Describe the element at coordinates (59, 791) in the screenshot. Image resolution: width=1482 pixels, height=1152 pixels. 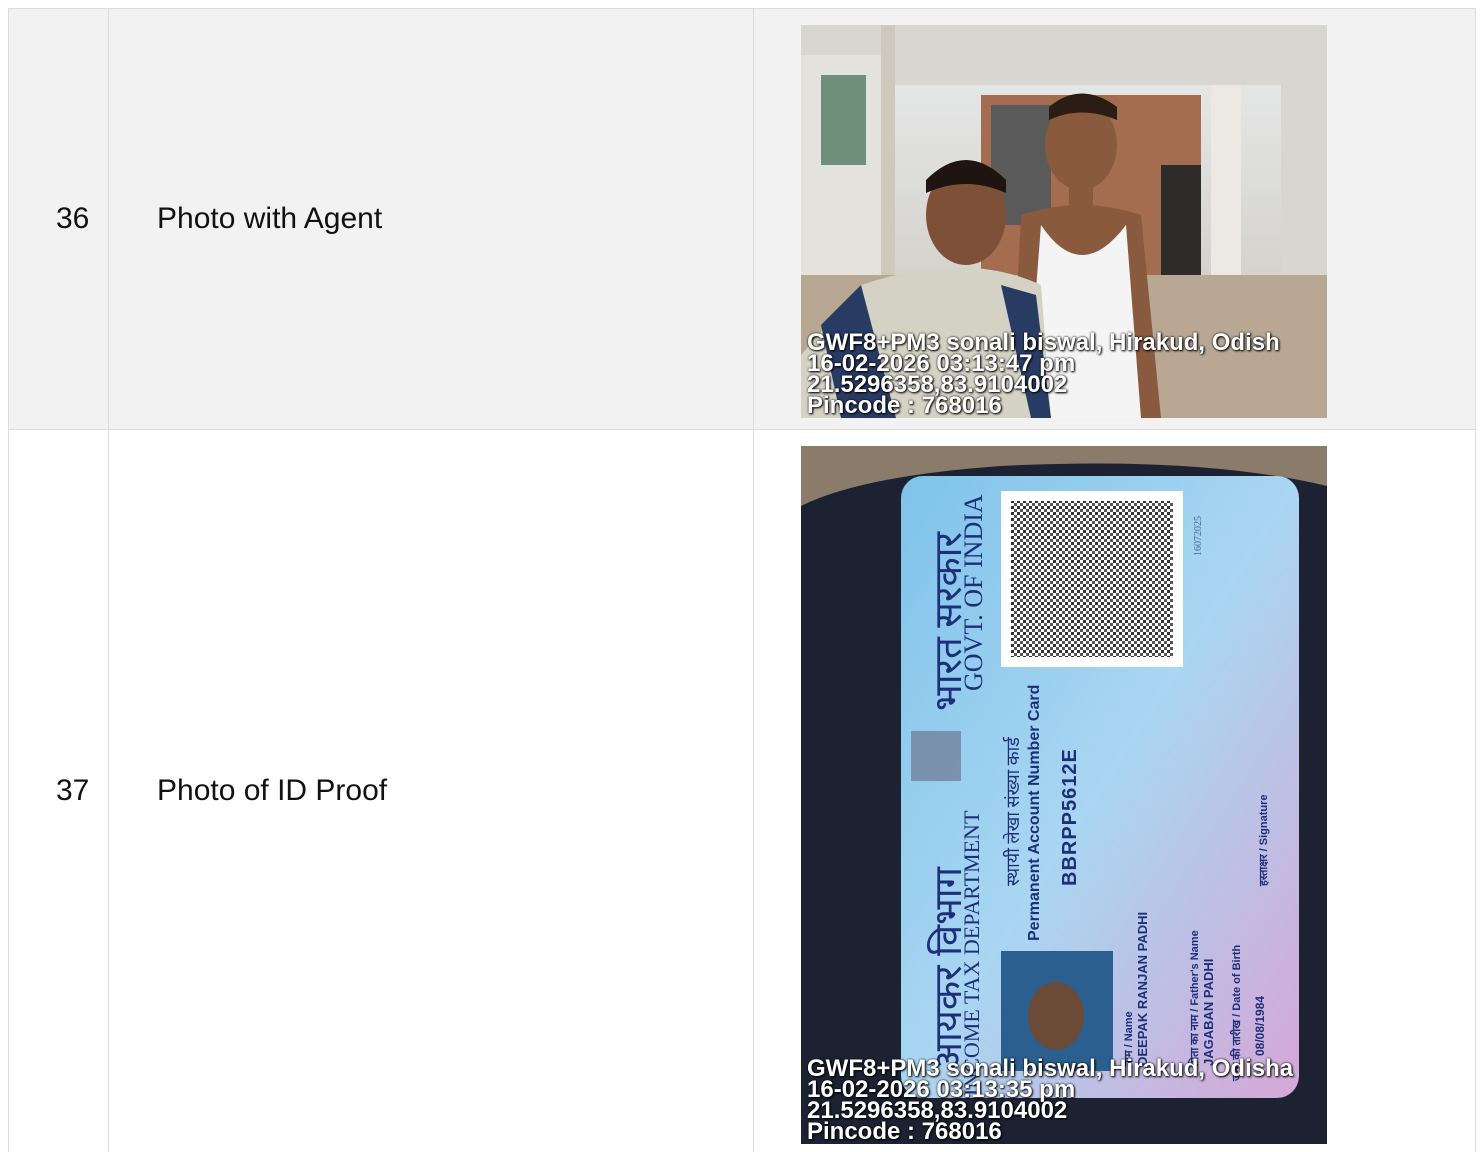
I see `row-number: 37` at that location.